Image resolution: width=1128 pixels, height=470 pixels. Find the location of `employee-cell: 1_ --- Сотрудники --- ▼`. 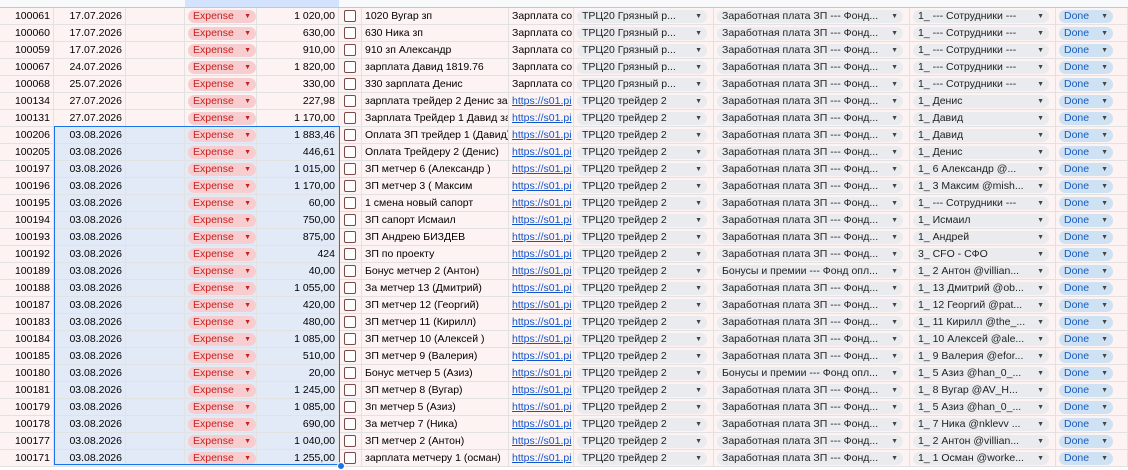

employee-cell: 1_ --- Сотрудники --- ▼ is located at coordinates (983, 33).